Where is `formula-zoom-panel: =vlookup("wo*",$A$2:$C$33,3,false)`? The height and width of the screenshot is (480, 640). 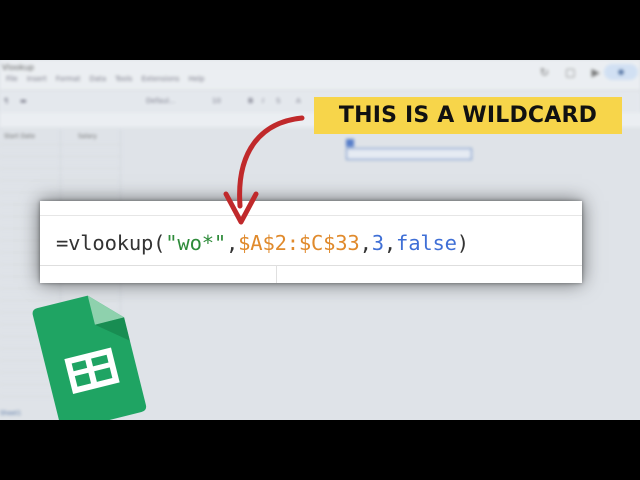 formula-zoom-panel: =vlookup("wo*",$A$2:$C$33,3,false) is located at coordinates (311, 242).